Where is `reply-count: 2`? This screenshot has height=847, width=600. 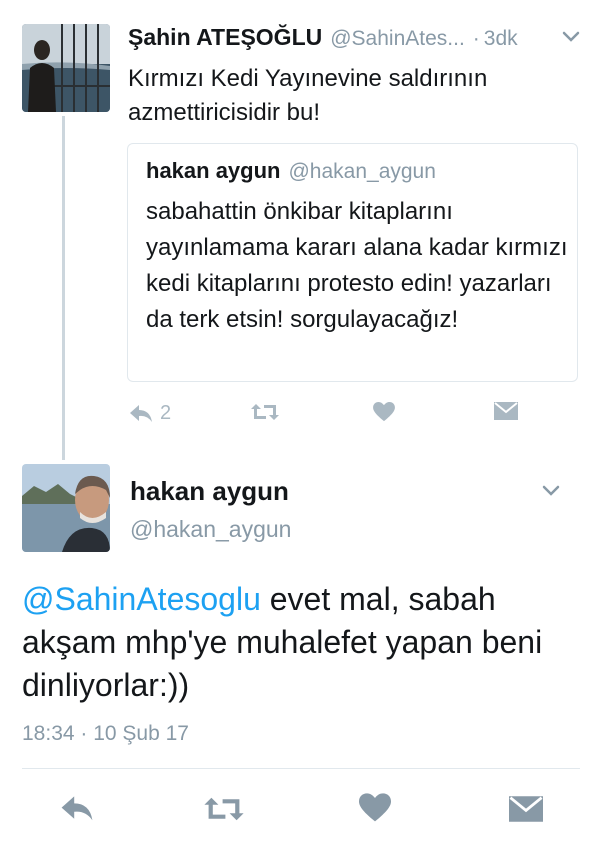 reply-count: 2 is located at coordinates (166, 413).